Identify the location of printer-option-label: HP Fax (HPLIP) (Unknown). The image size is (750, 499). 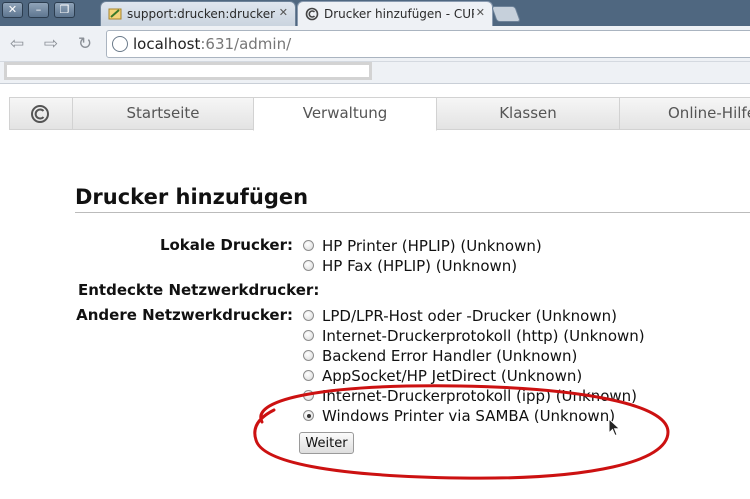
(420, 266).